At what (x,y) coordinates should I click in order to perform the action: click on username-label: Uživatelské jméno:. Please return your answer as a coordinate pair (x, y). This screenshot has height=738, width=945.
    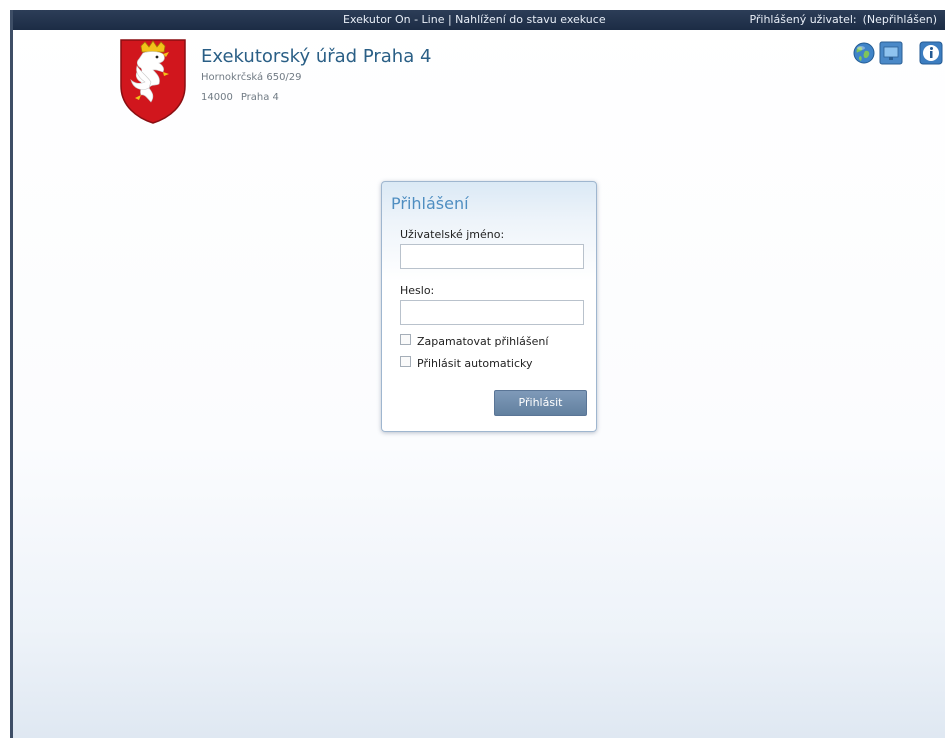
    Looking at the image, I should click on (452, 234).